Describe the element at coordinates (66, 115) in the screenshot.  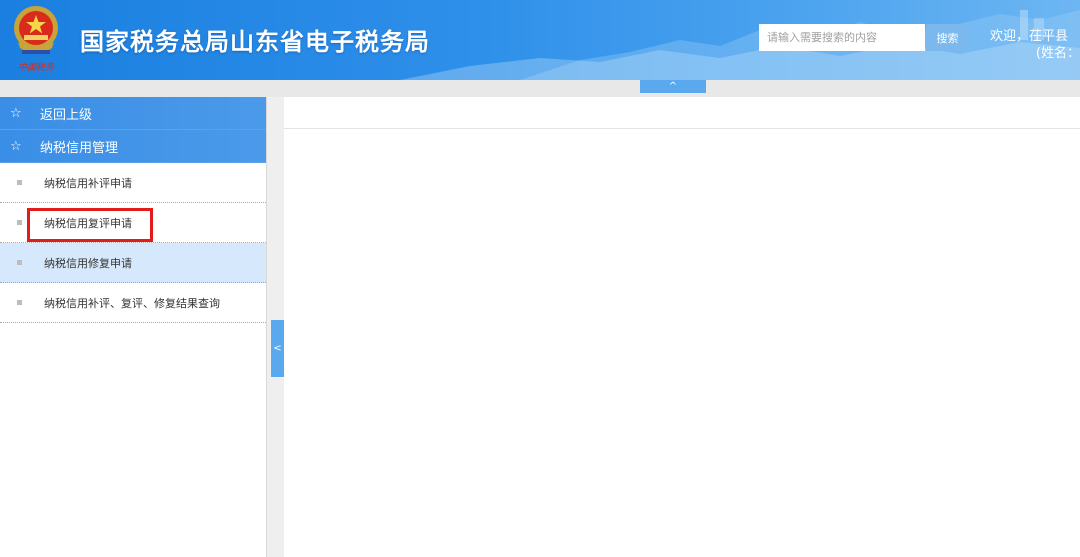
I see `sidebar-back-label: 返回上级` at that location.